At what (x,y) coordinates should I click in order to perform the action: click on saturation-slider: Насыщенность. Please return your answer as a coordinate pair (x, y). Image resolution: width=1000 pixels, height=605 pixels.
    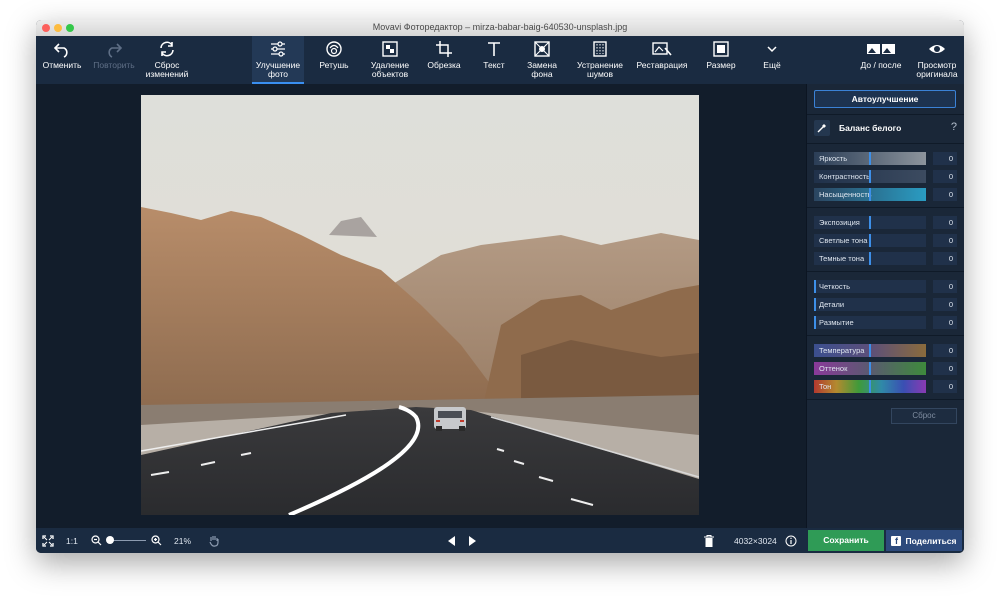
    Looking at the image, I should click on (870, 194).